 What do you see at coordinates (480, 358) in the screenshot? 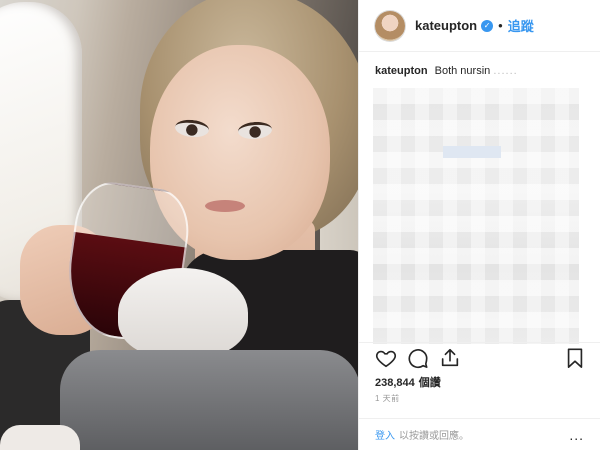
I see `action-bar` at bounding box center [480, 358].